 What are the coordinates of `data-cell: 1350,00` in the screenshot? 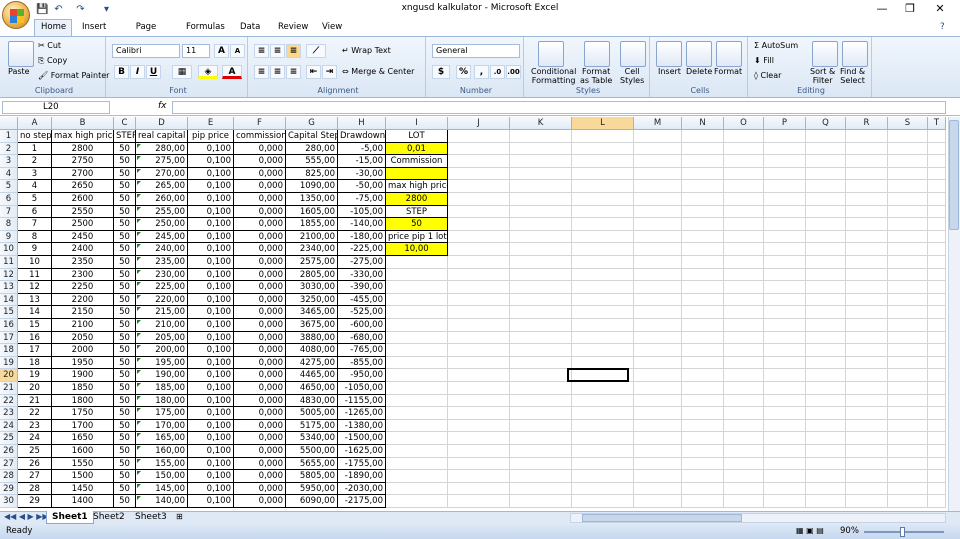 It's located at (312, 199).